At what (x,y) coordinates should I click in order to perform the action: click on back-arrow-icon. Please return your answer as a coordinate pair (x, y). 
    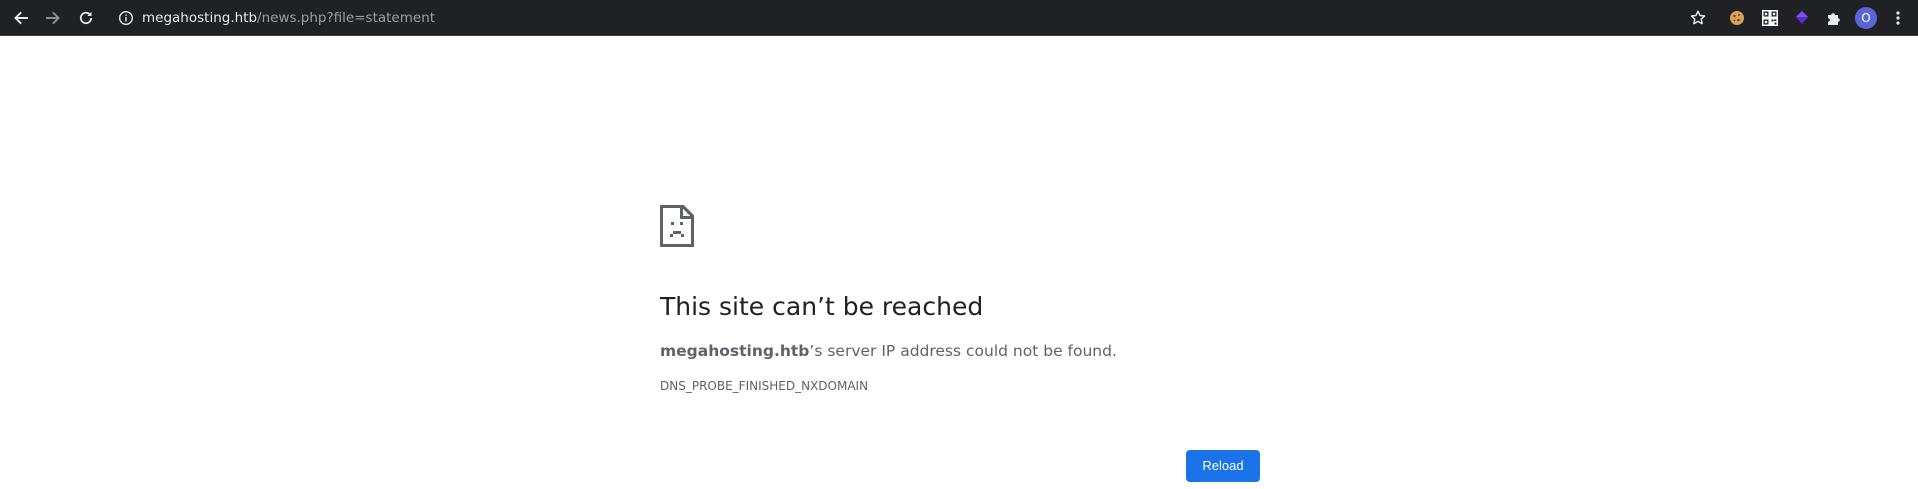
    Looking at the image, I should click on (21, 18).